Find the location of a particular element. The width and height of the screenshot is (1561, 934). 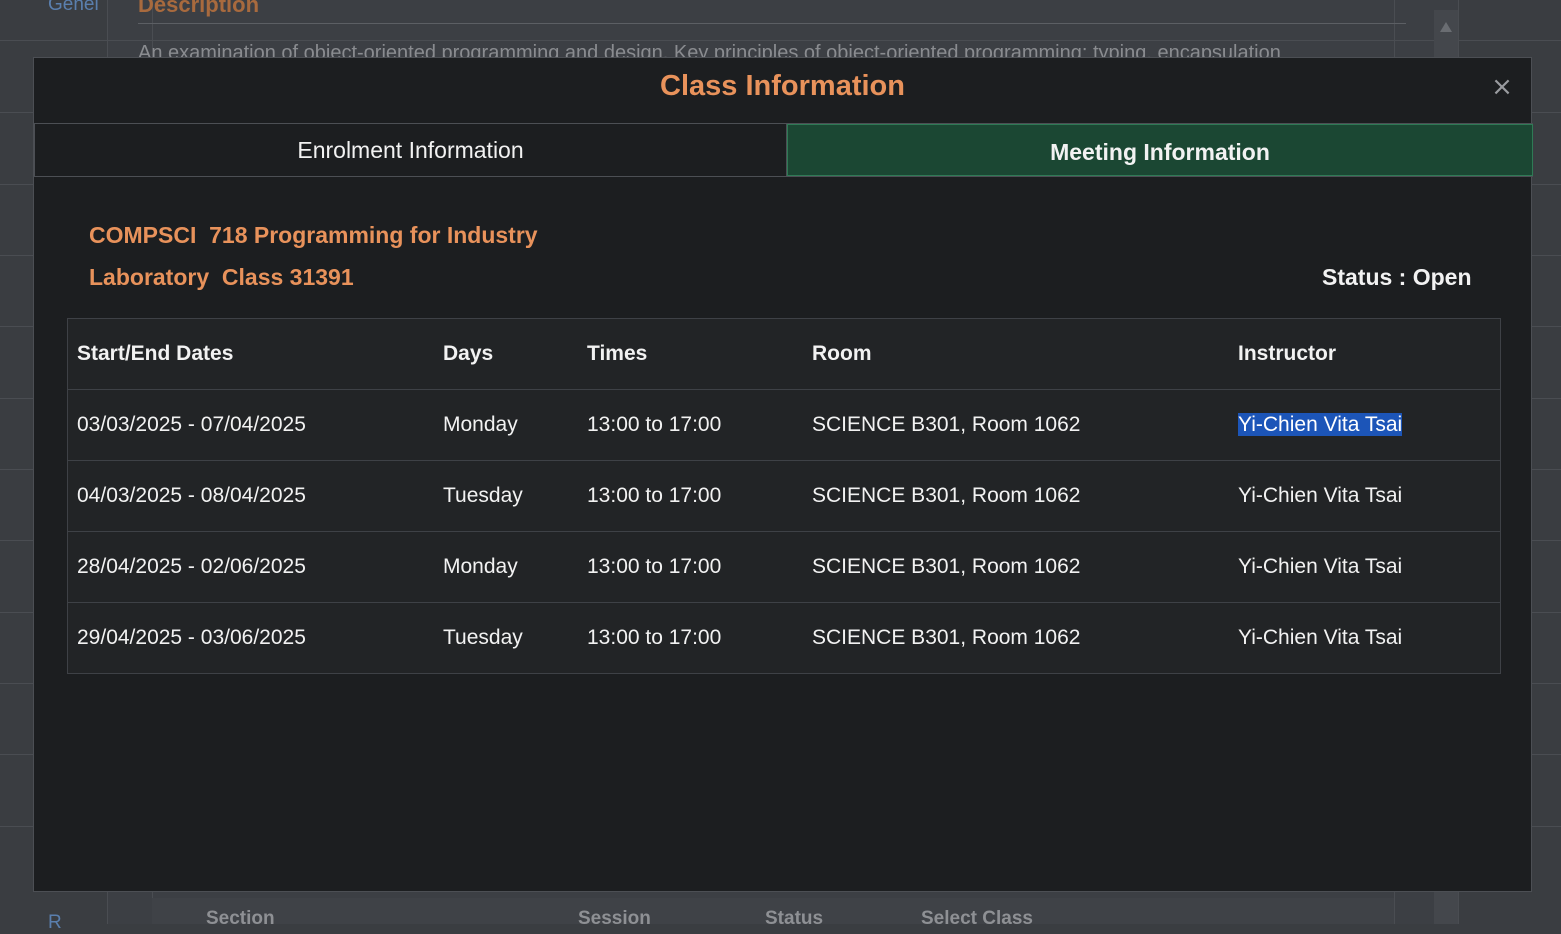

background-heading-rule is located at coordinates (772, 23).